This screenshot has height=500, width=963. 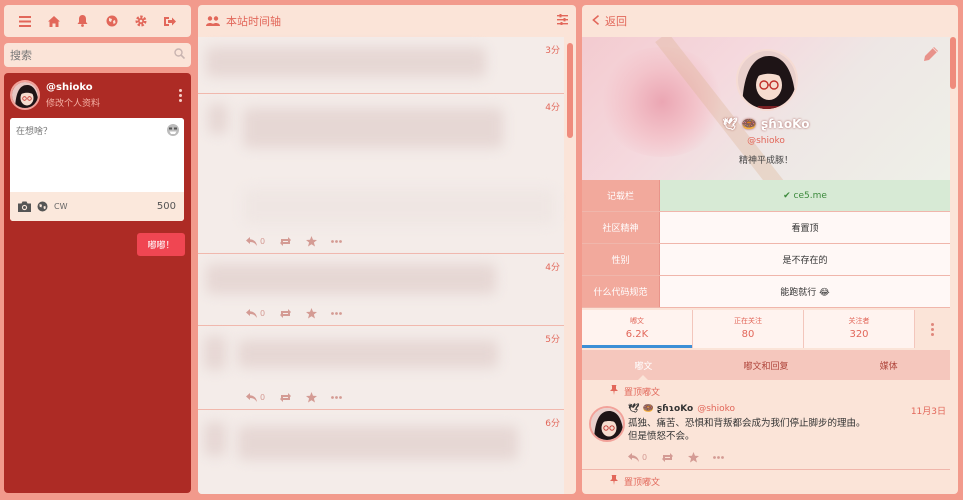 What do you see at coordinates (399, 206) in the screenshot?
I see `blurred-media` at bounding box center [399, 206].